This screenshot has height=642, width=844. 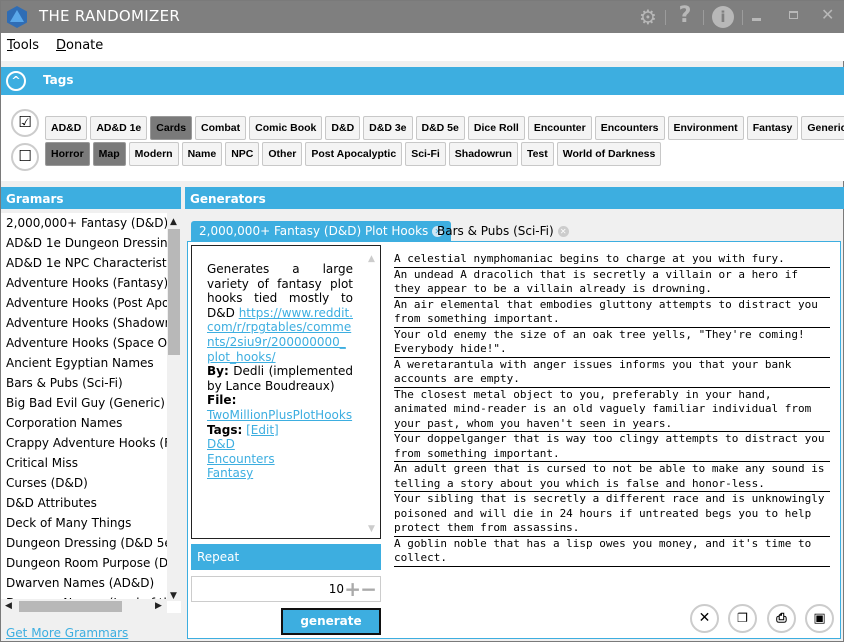 What do you see at coordinates (704, 618) in the screenshot?
I see `clear-icon: ✕` at bounding box center [704, 618].